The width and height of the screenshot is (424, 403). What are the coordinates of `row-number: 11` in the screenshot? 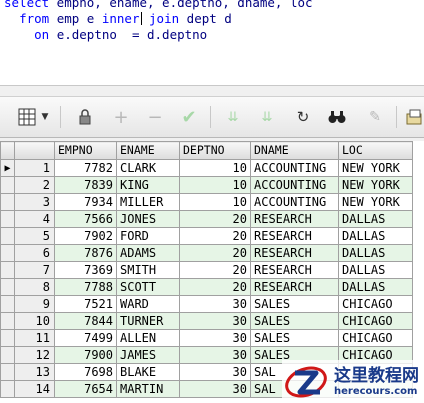 It's located at (34, 338).